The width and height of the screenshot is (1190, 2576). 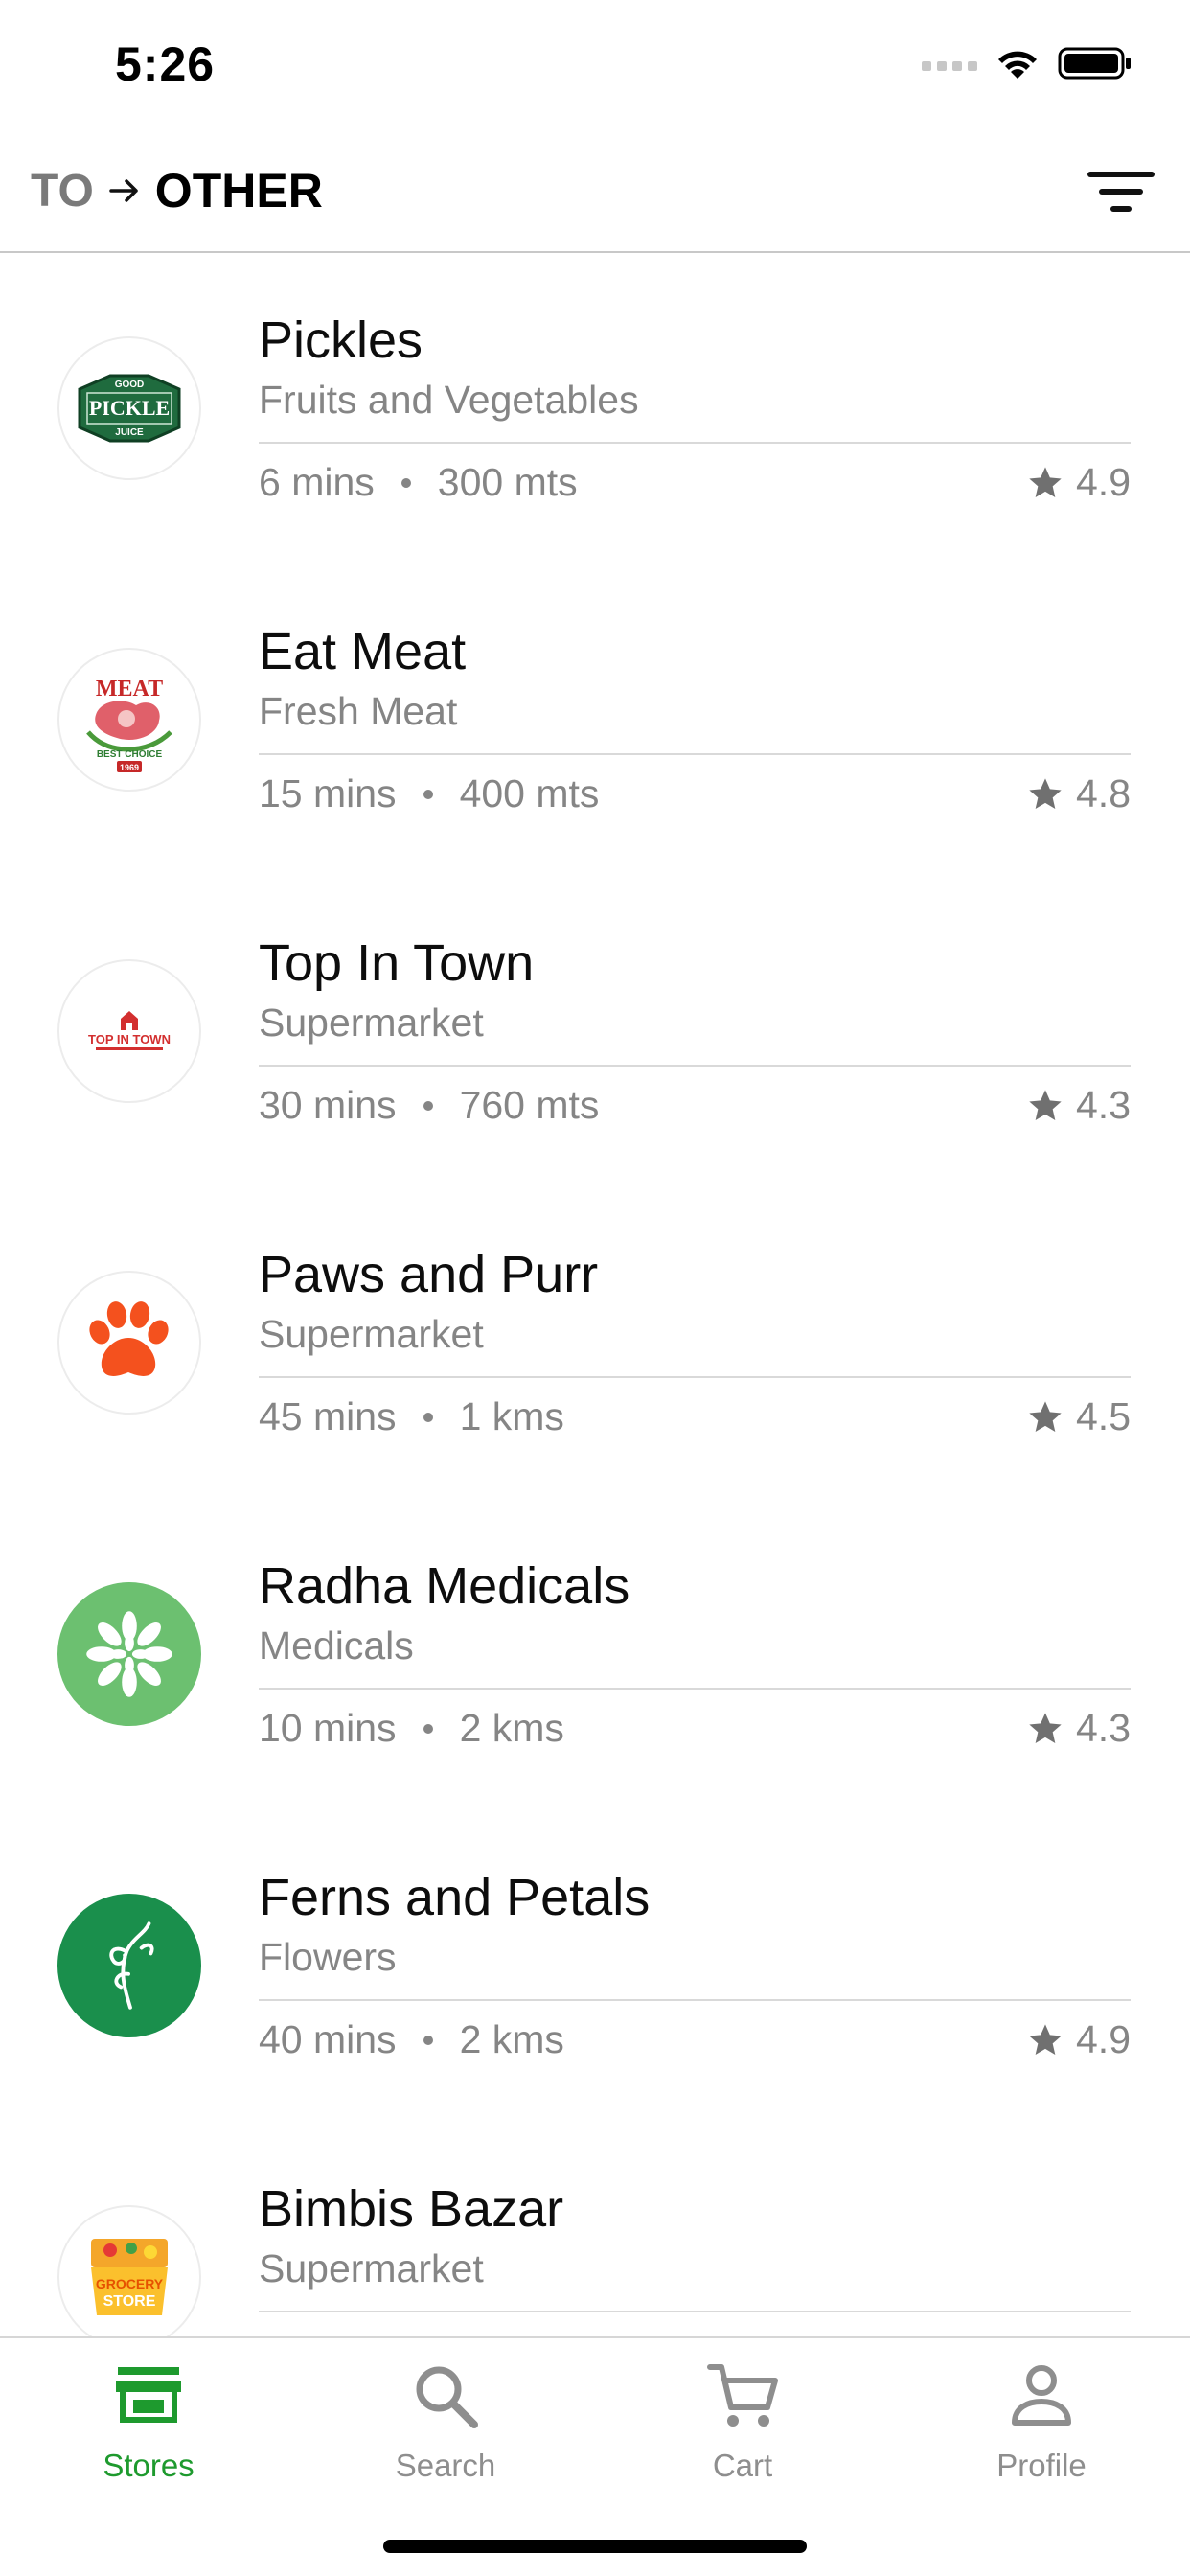 What do you see at coordinates (1017, 65) in the screenshot?
I see `wifi-icon` at bounding box center [1017, 65].